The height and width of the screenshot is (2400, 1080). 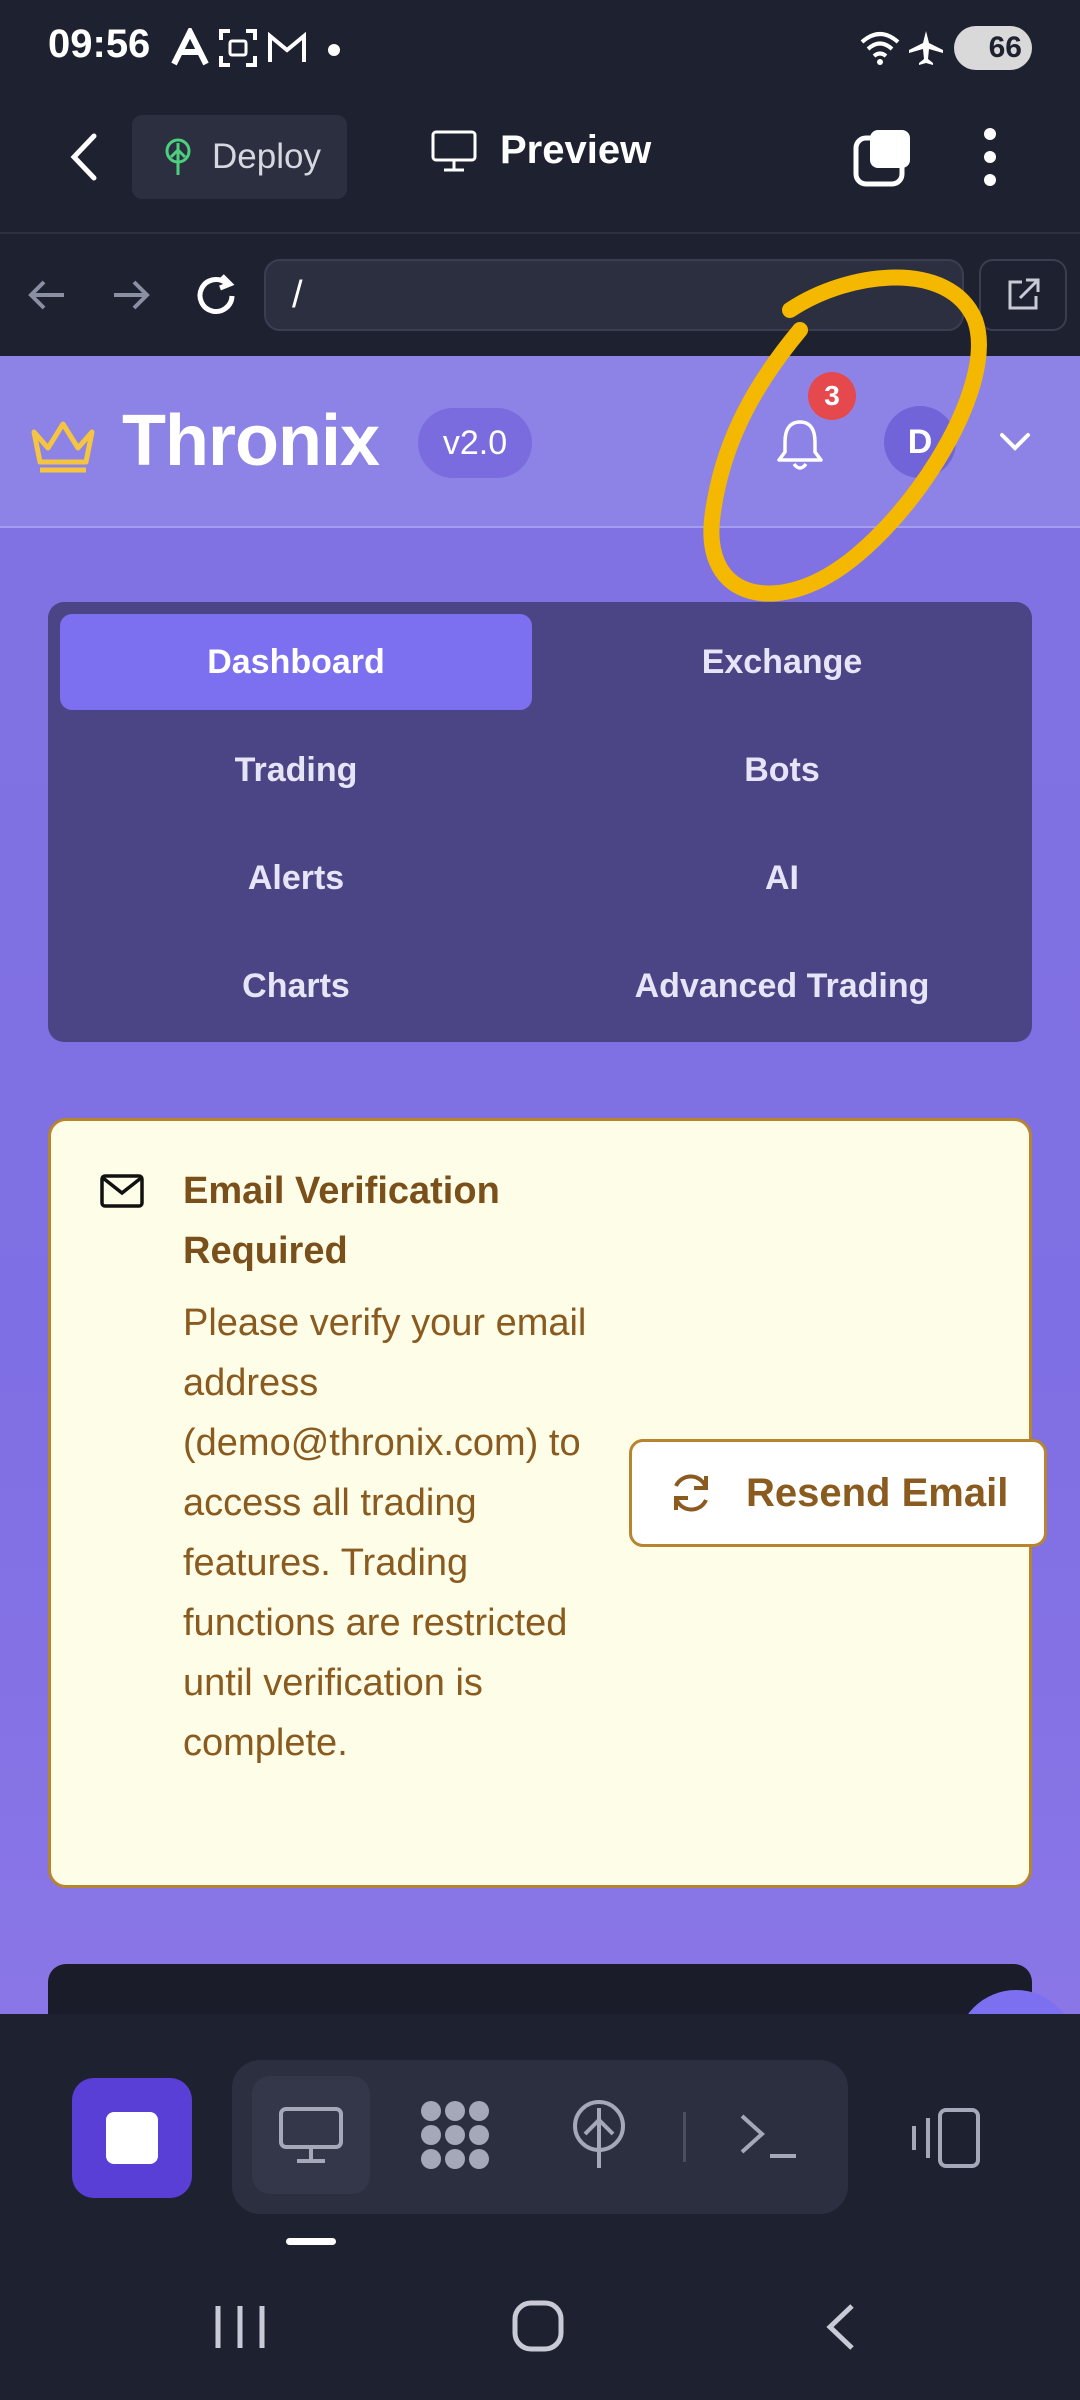 I want to click on devices-icon, so click(x=946, y=2138).